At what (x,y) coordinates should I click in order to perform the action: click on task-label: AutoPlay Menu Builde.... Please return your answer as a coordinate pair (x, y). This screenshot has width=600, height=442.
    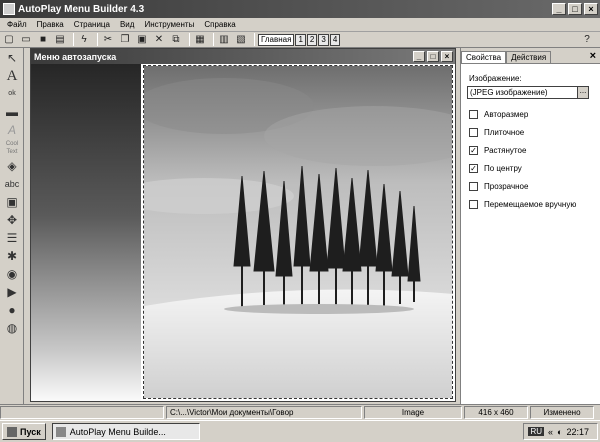
    Looking at the image, I should click on (117, 431).